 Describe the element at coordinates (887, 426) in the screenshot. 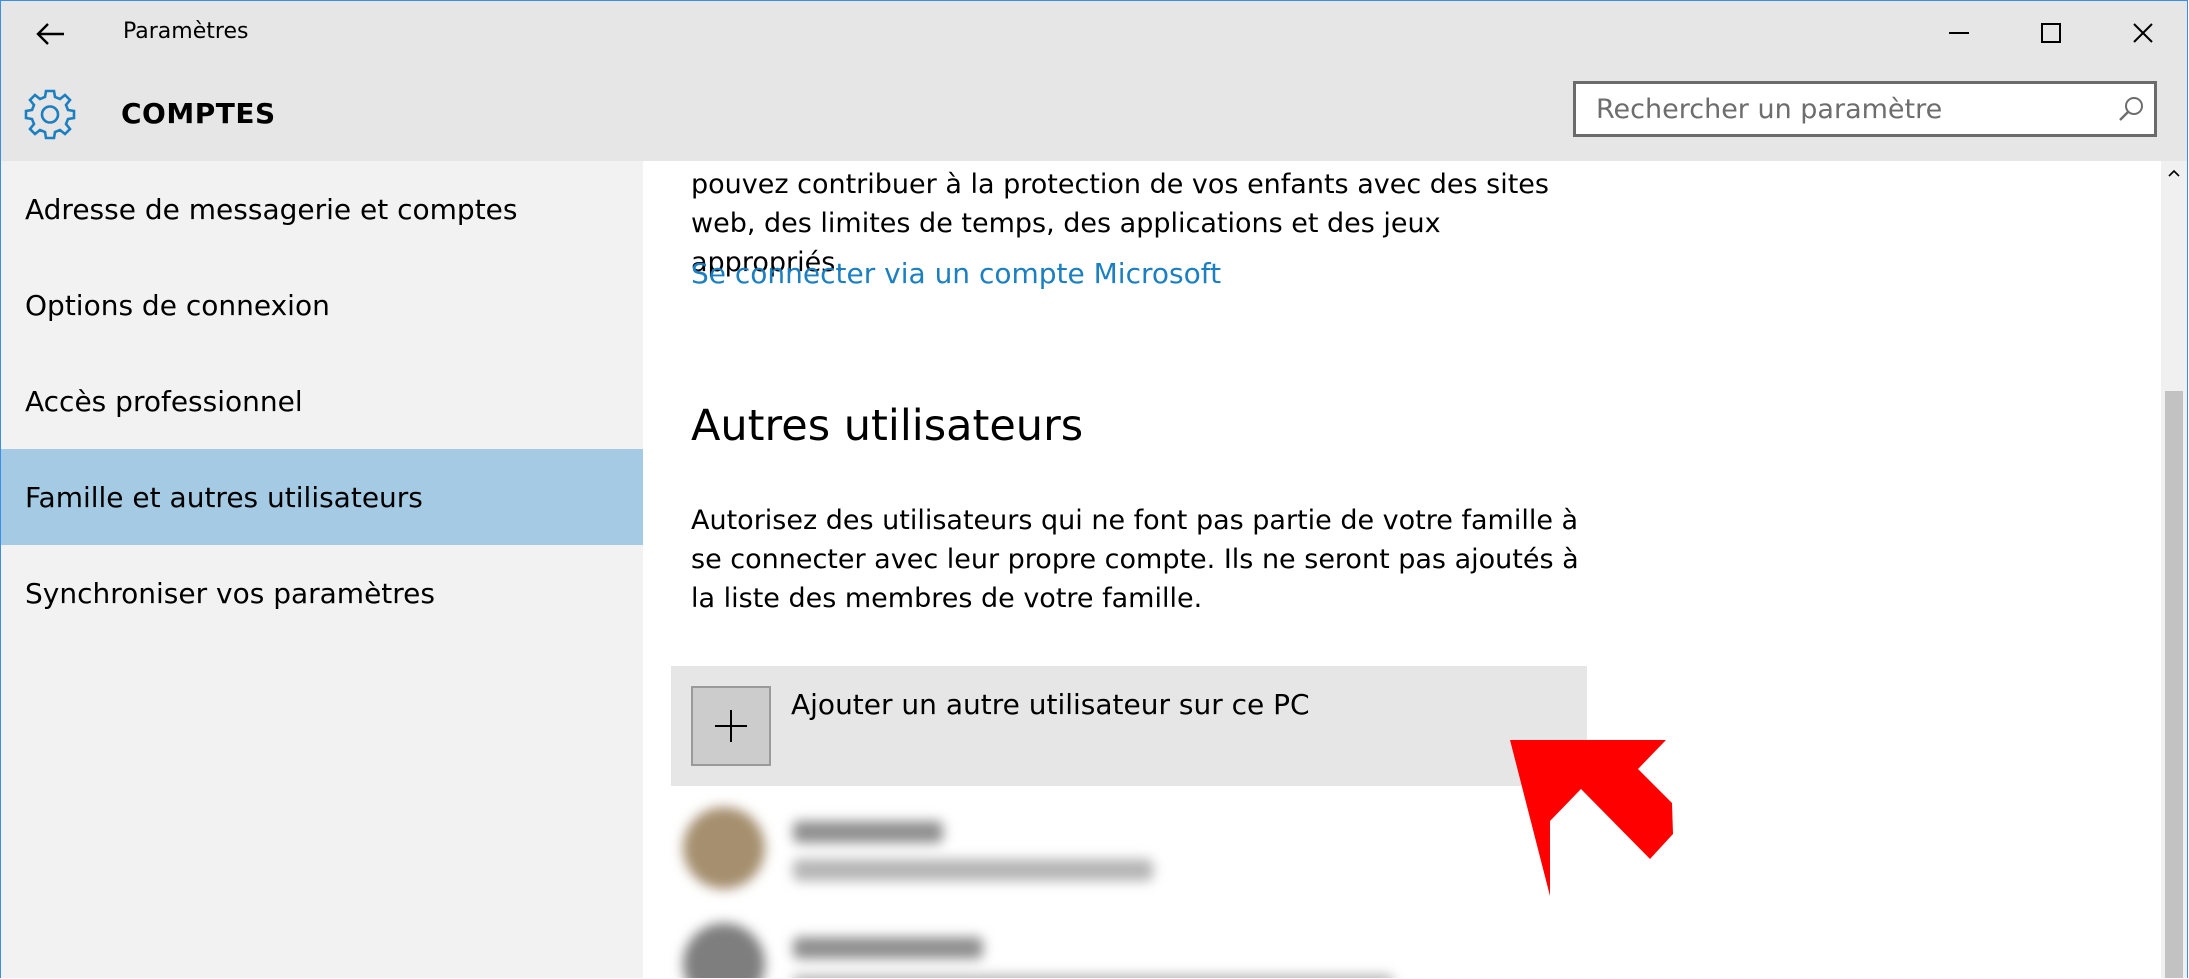

I see `other-users-heading: Autres utilisateurs` at that location.